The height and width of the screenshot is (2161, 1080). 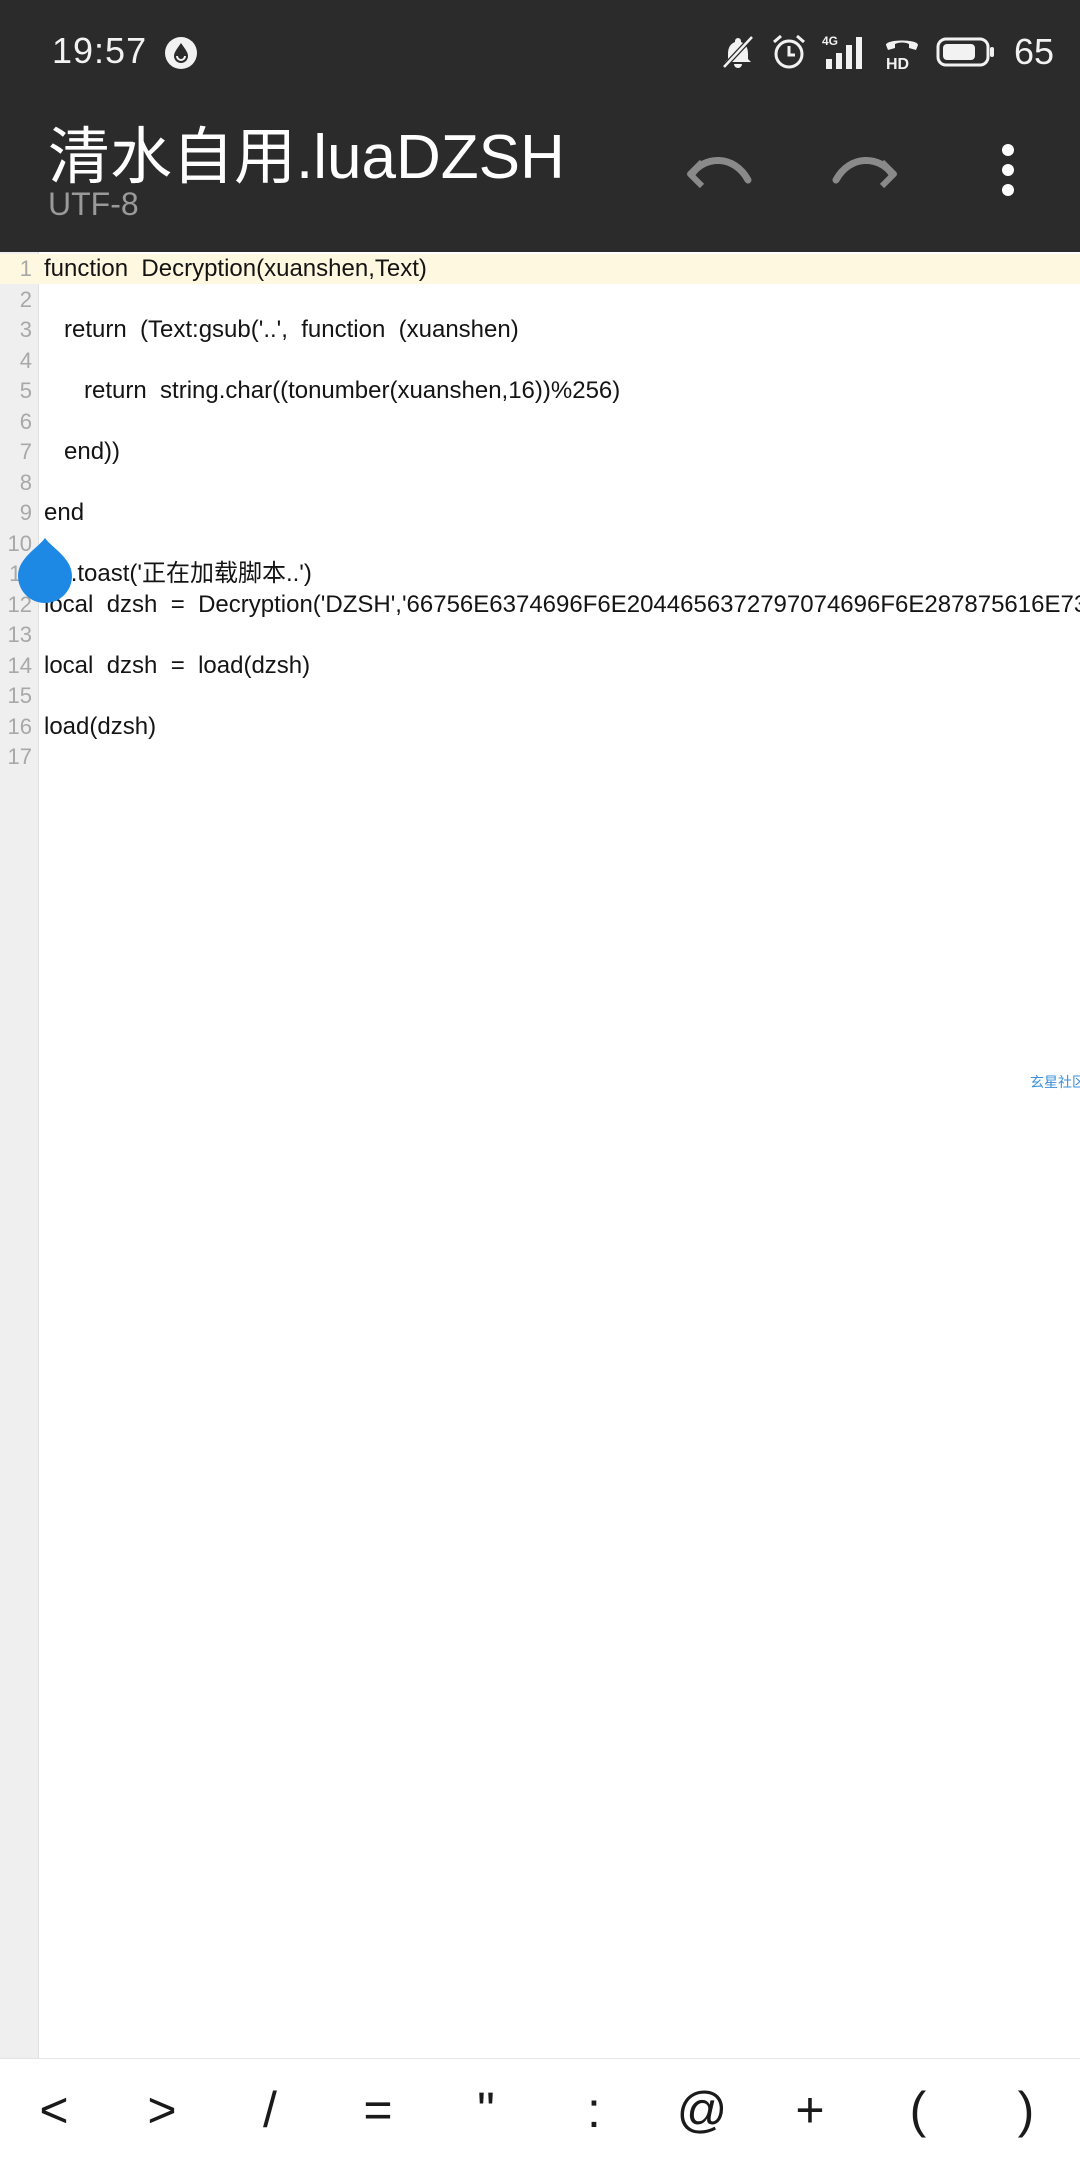 I want to click on line-number: 6, so click(x=25, y=421).